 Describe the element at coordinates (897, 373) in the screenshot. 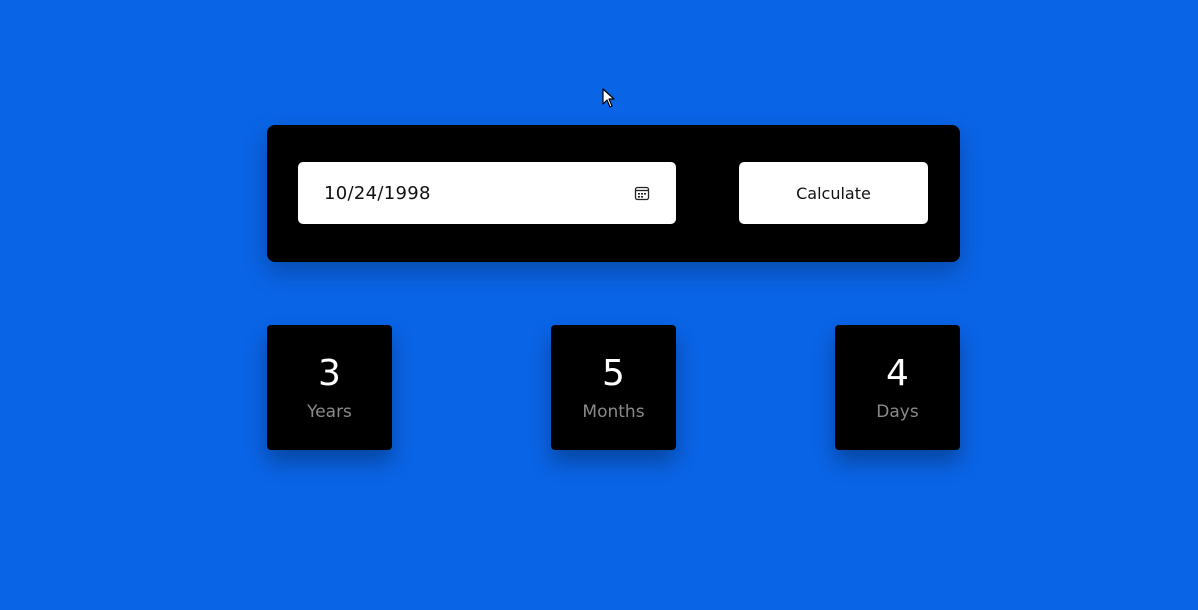

I see `days-value: 4` at that location.